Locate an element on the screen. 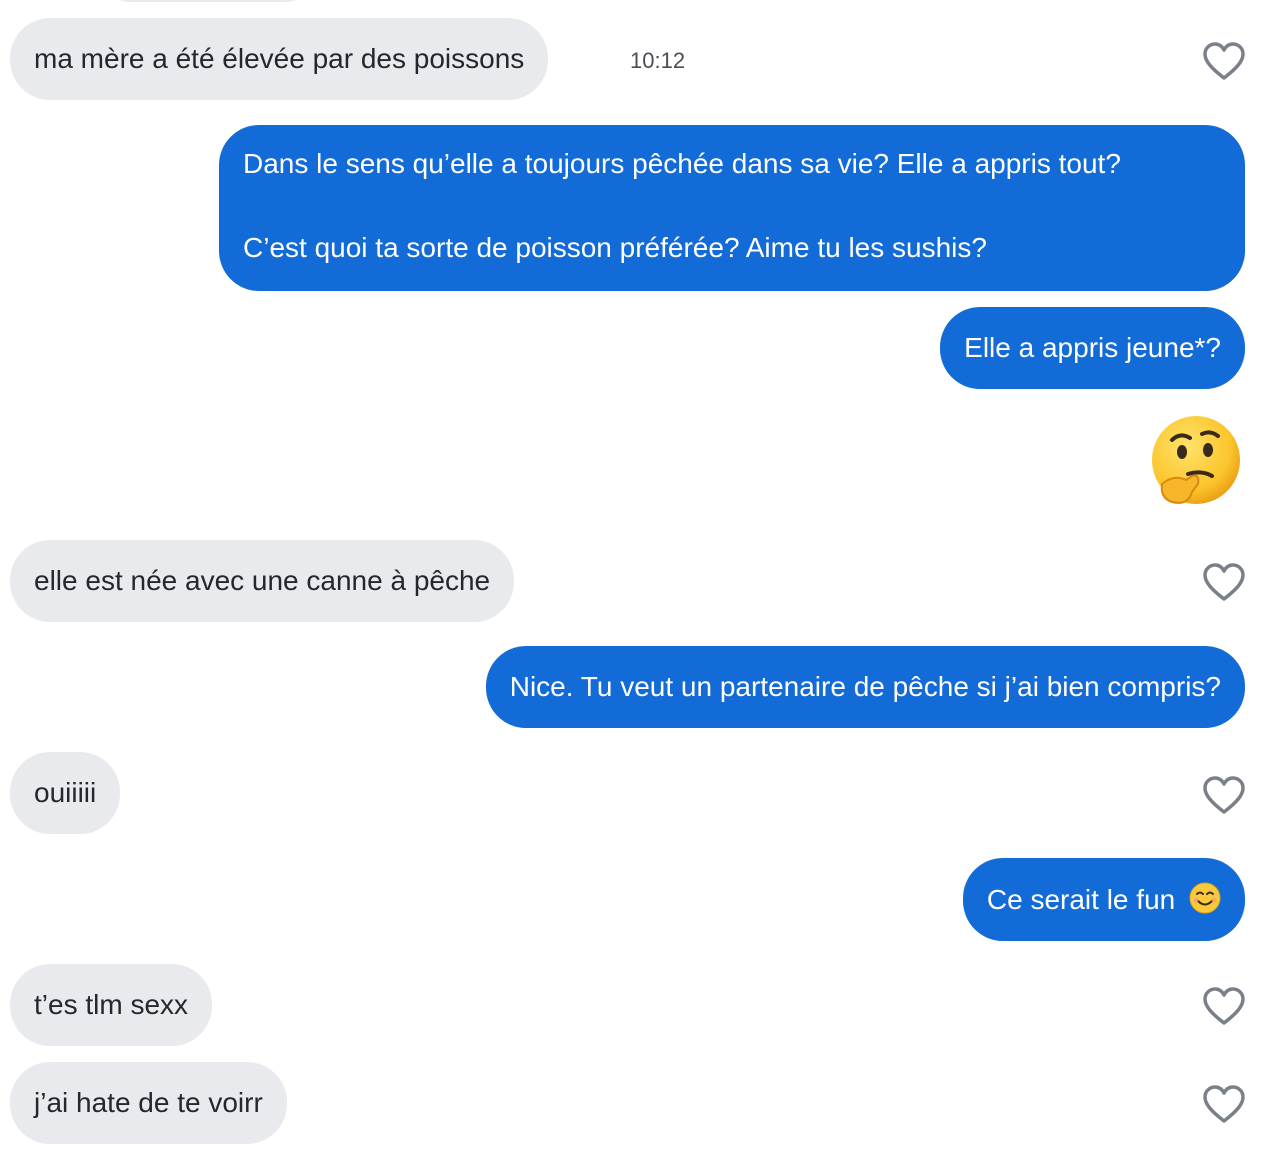 This screenshot has width=1266, height=1156. message-text: elle est née avec une canne à pêche is located at coordinates (262, 580).